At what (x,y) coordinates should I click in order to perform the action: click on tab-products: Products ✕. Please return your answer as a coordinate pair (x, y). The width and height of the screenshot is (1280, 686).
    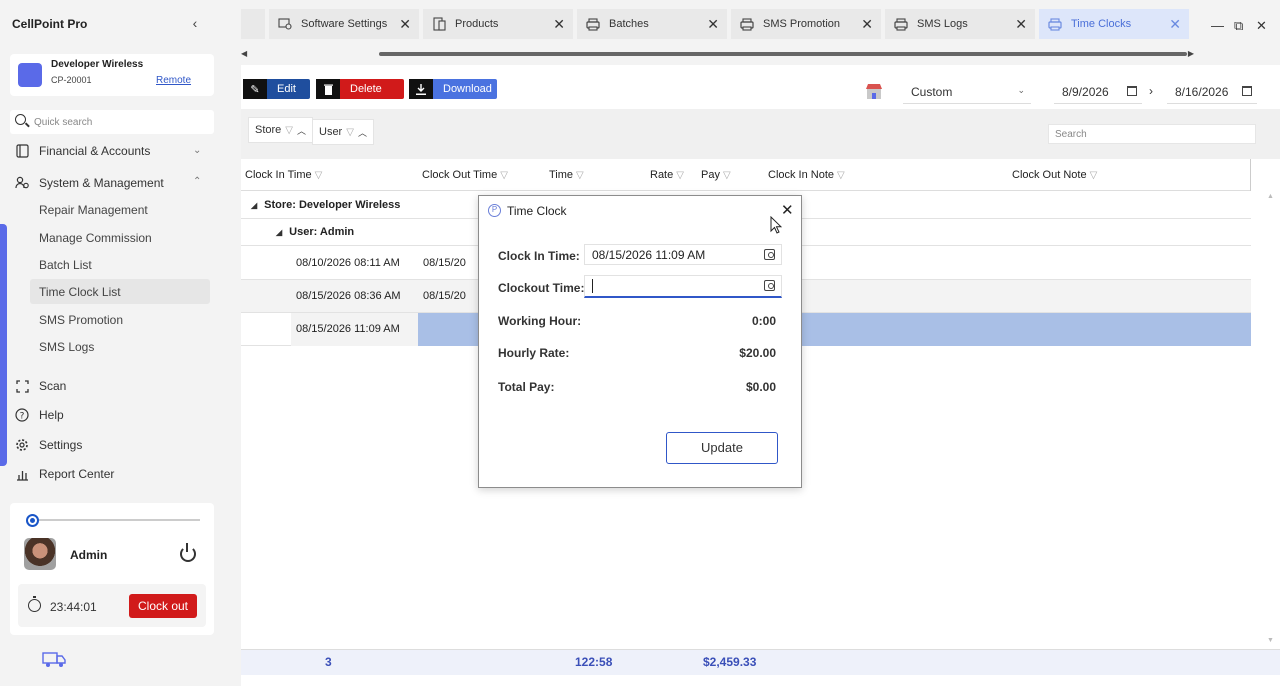
    Looking at the image, I should click on (498, 24).